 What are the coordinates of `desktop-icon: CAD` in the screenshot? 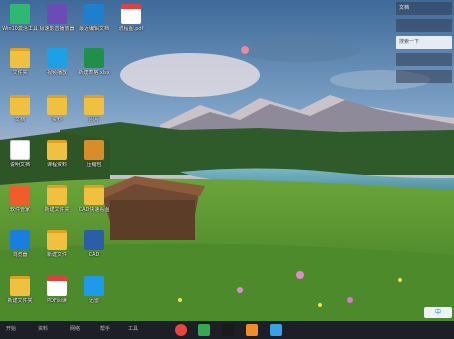 It's located at (94, 244).